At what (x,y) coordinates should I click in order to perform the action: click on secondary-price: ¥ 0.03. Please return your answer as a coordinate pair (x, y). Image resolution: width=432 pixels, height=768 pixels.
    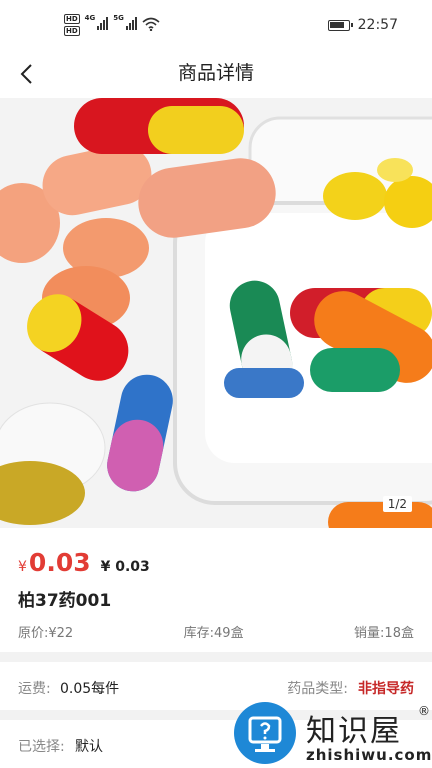
    Looking at the image, I should click on (125, 567).